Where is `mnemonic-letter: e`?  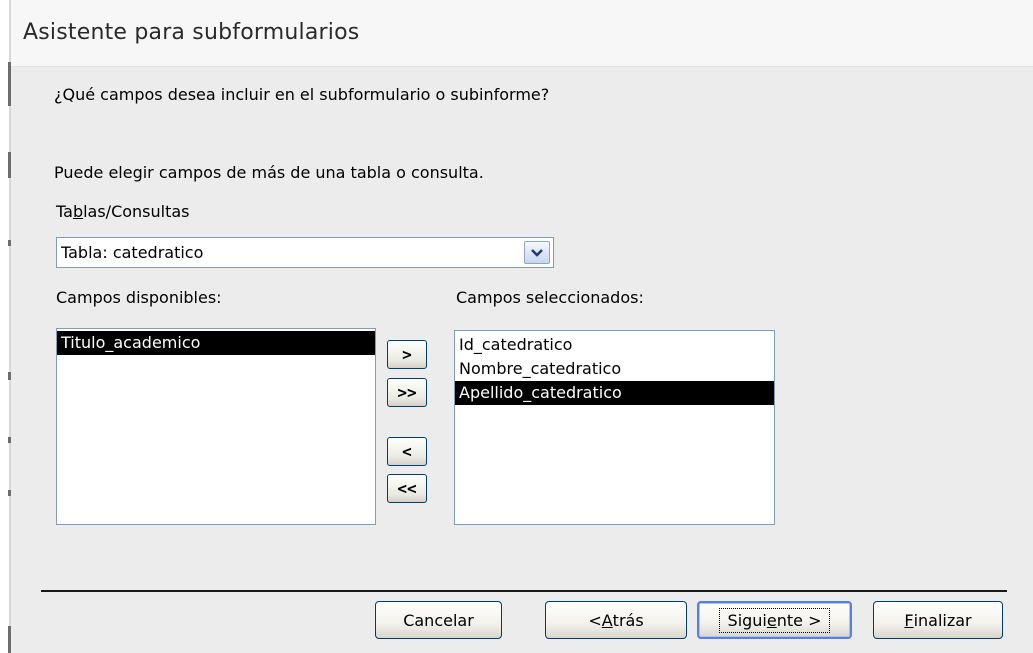
mnemonic-letter: e is located at coordinates (771, 620).